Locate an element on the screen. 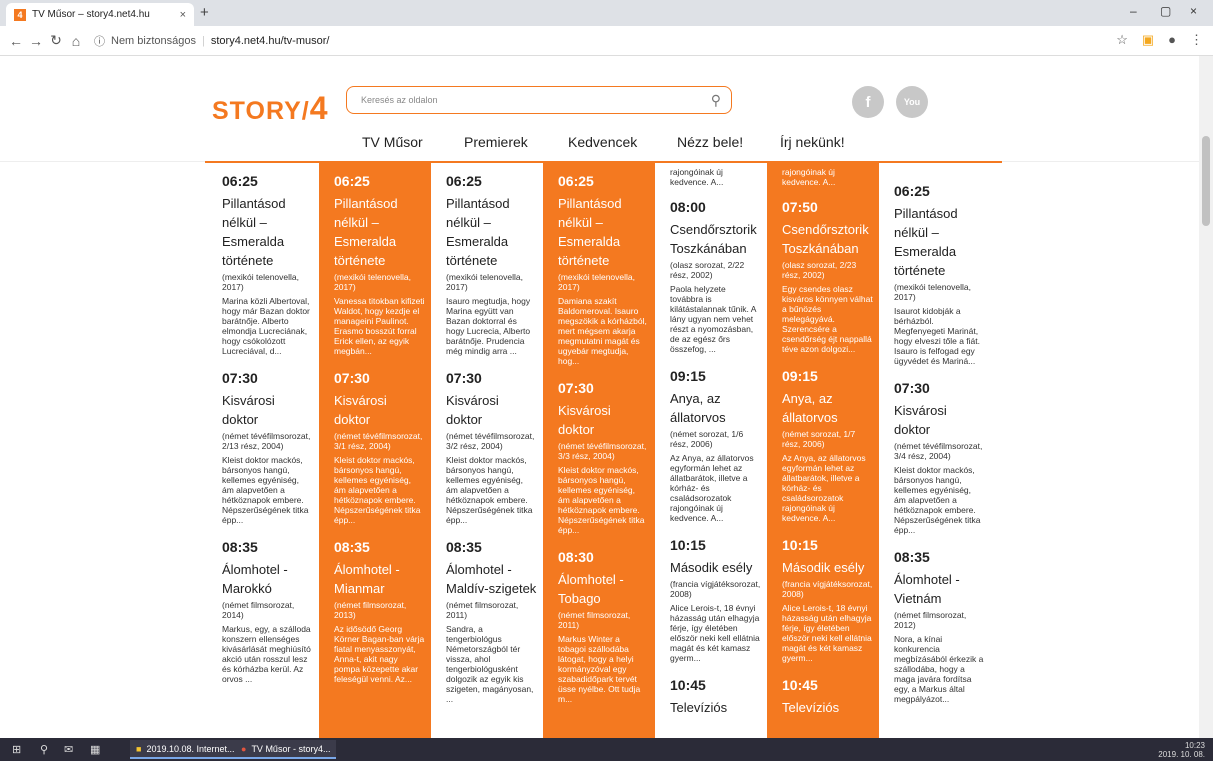 The height and width of the screenshot is (761, 1213). bookmark-star-icon: ☆ is located at coordinates (1122, 40).